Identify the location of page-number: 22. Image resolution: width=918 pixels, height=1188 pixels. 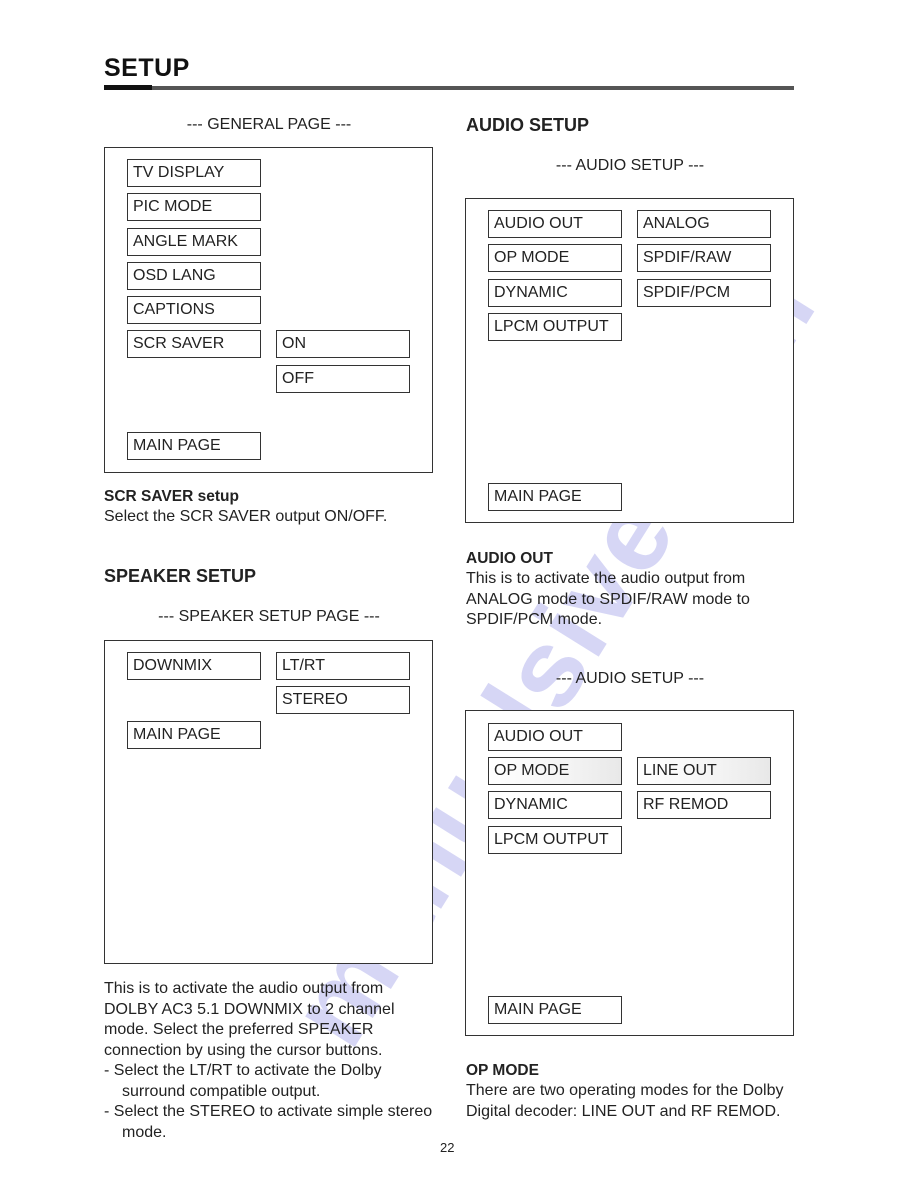
(447, 1147).